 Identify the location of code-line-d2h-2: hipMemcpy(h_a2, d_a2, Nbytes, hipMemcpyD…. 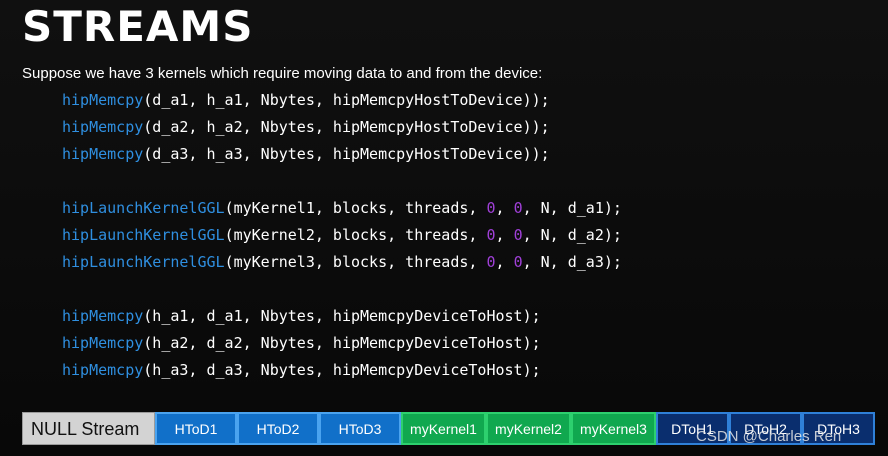
(342, 346).